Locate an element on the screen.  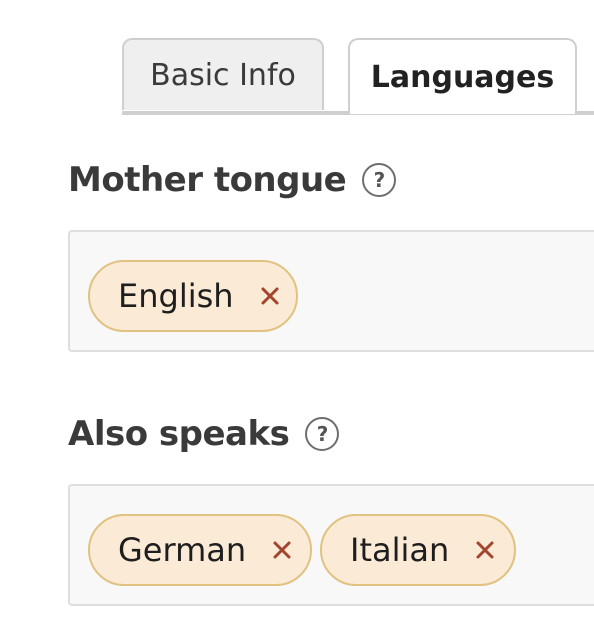
tab-basic-info-label: Basic Info is located at coordinates (223, 75).